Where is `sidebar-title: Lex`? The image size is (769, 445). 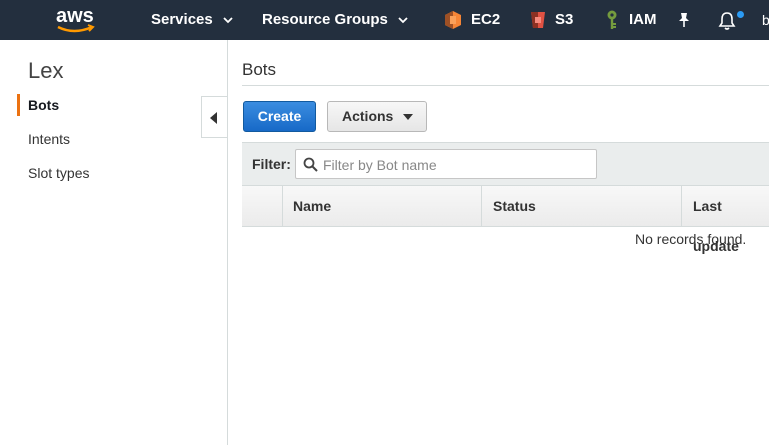 sidebar-title: Lex is located at coordinates (46, 70).